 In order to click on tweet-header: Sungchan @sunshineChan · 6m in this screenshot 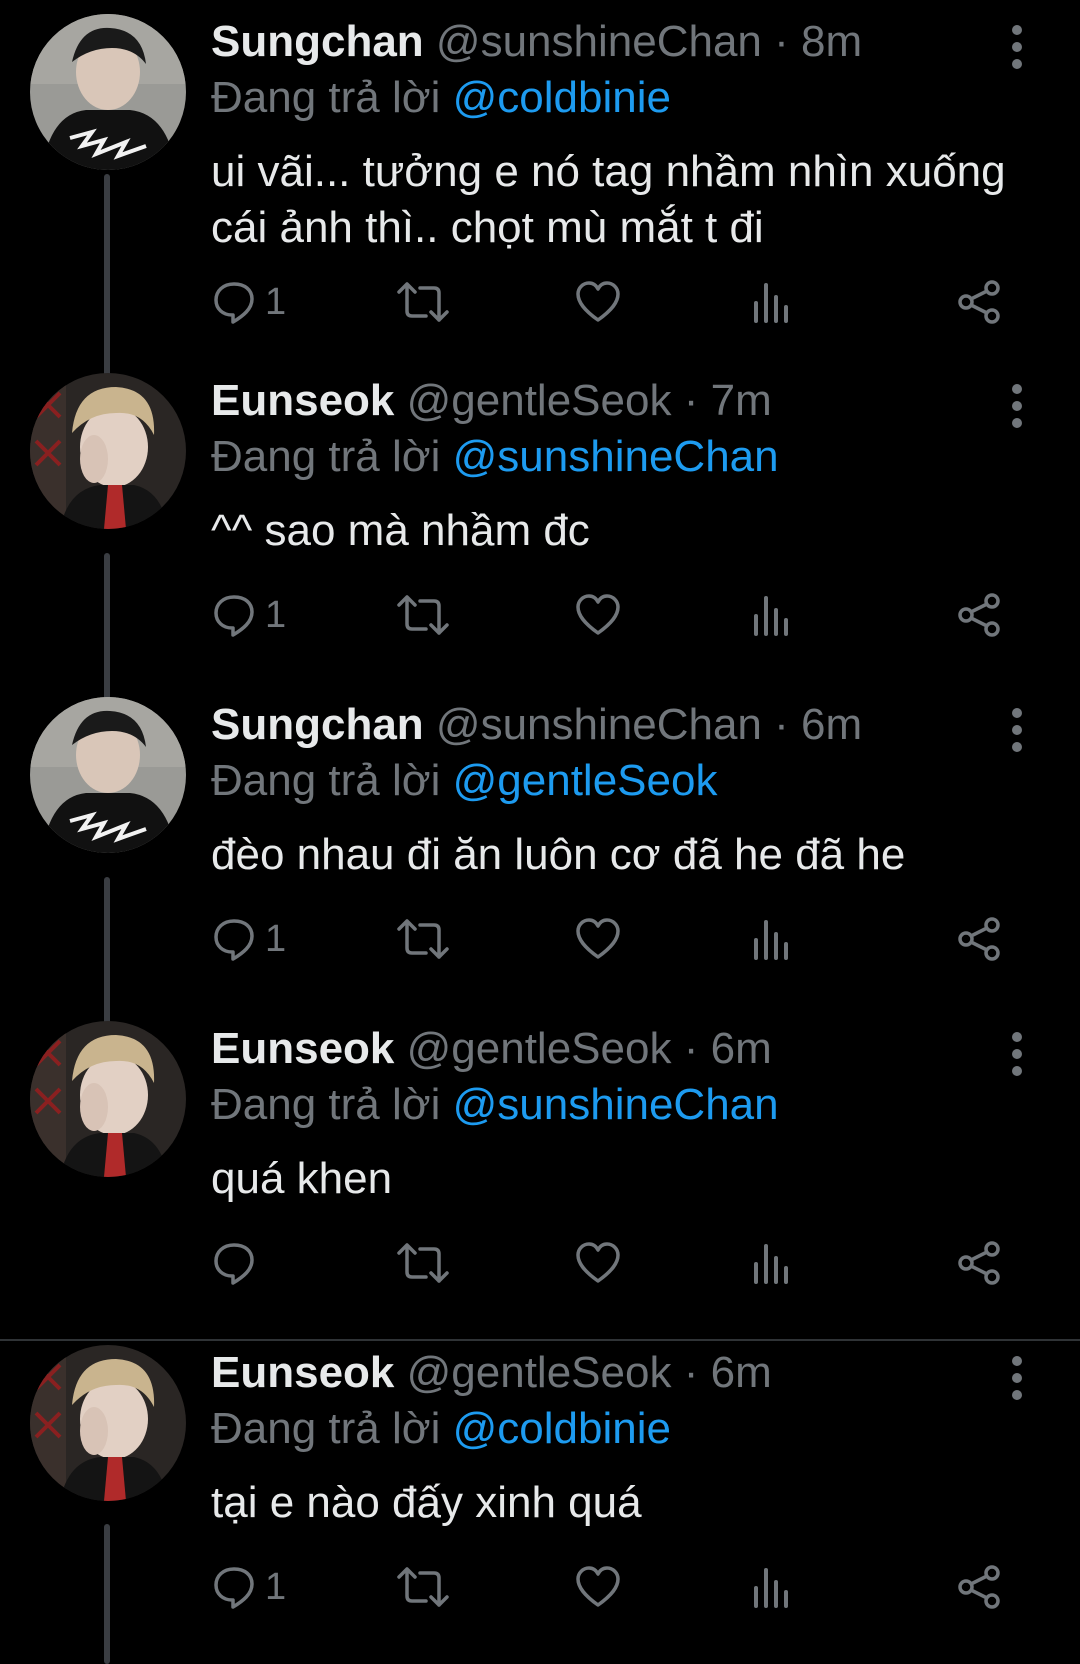, I will do `click(536, 725)`.